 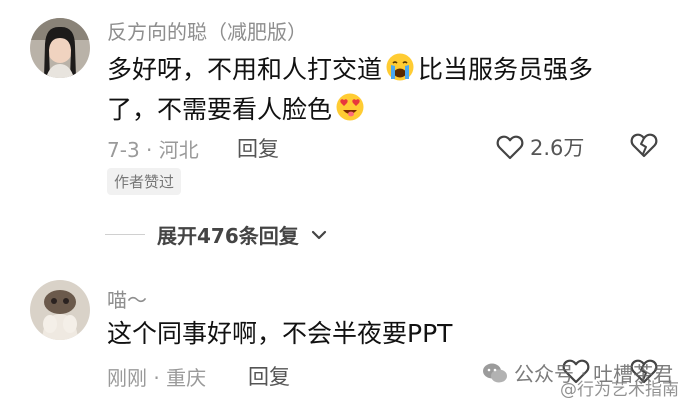 I want to click on username: 反方向的聪（减肥版）, so click(x=207, y=30).